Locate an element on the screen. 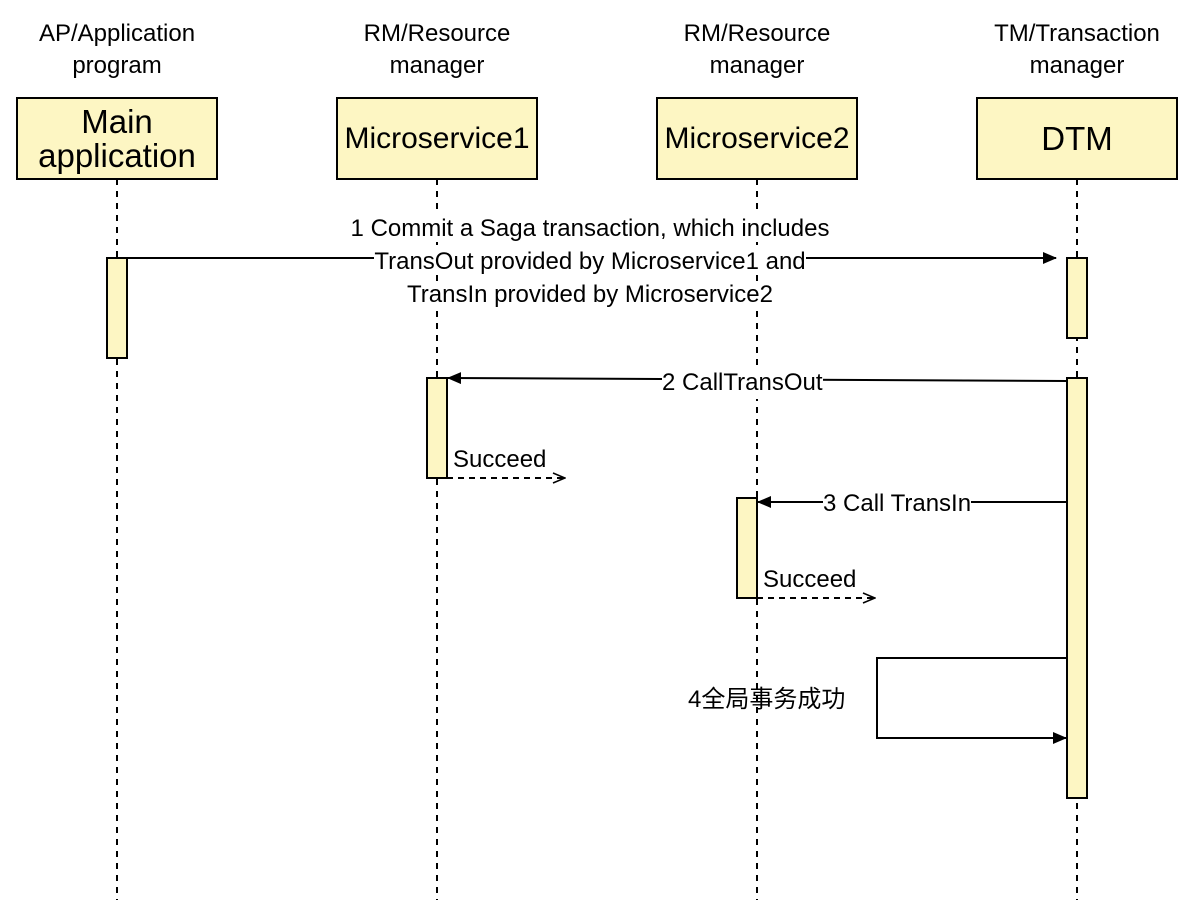 The image size is (1194, 917). message-1-line2-text: TransOut provided by Microservice1 and is located at coordinates (590, 261).